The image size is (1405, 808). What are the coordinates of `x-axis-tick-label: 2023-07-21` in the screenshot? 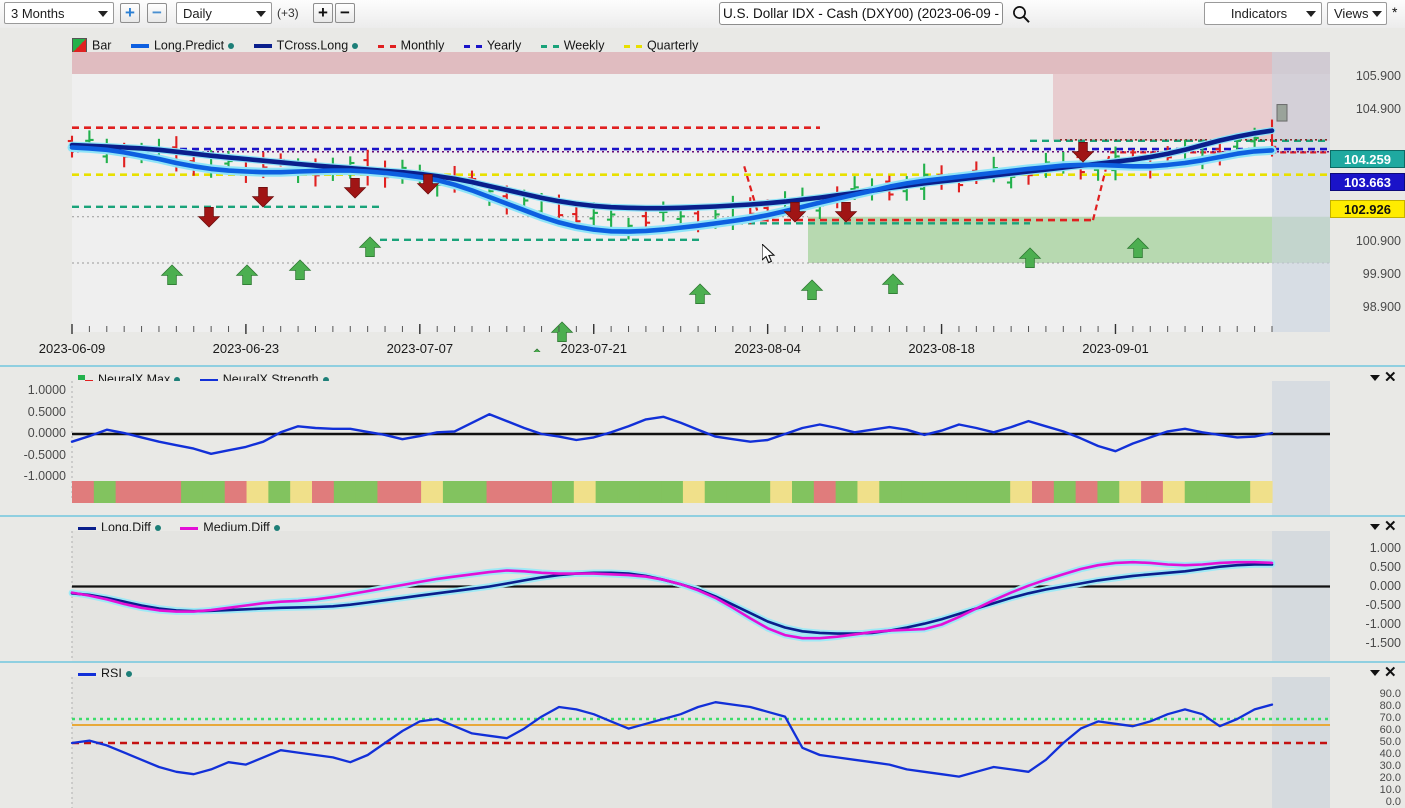 It's located at (593, 348).